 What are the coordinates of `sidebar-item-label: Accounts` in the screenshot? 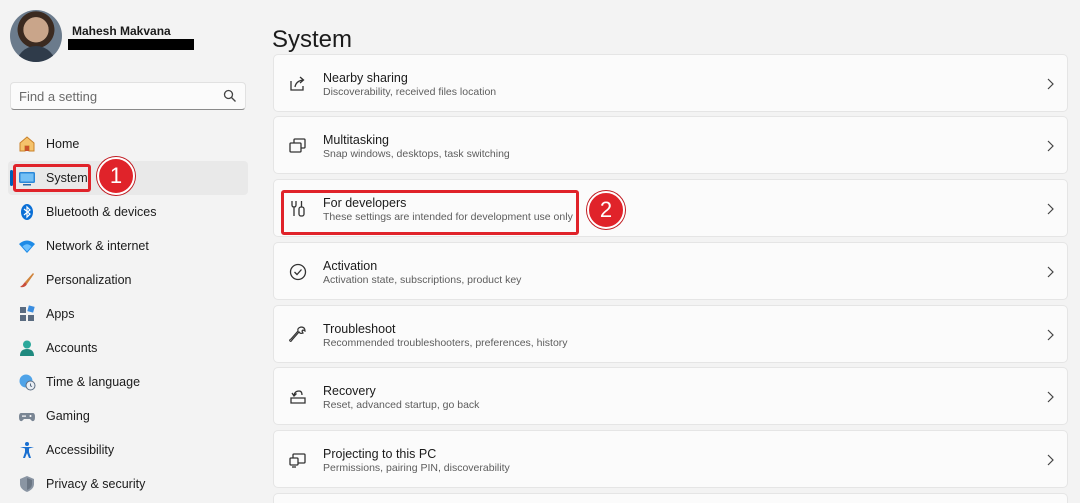 It's located at (72, 348).